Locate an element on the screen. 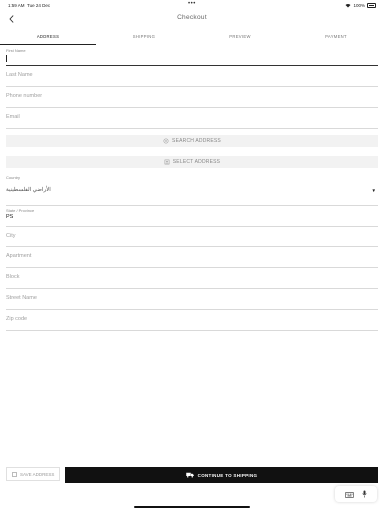 The height and width of the screenshot is (512, 384). phone-field: Phone number is located at coordinates (192, 98).